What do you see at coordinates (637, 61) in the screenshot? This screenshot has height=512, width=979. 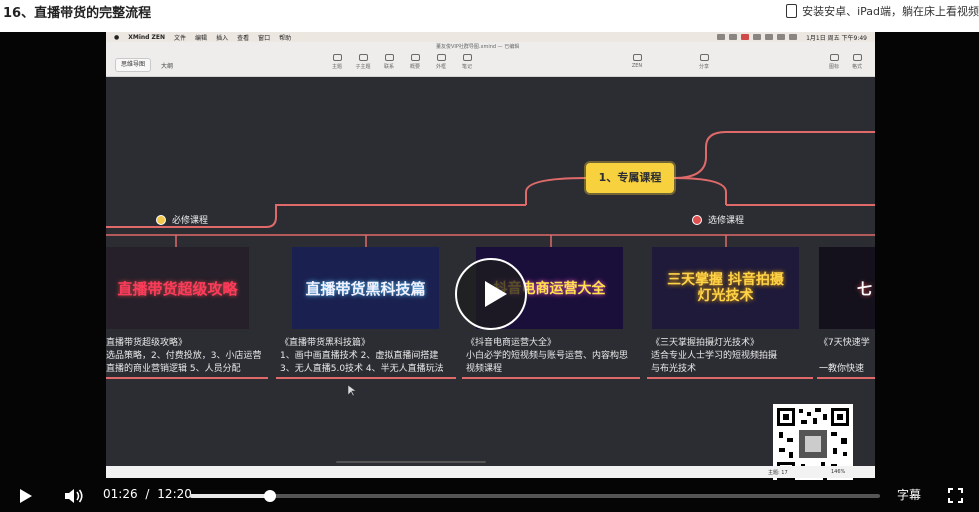 I see `zen-button: ZEN` at bounding box center [637, 61].